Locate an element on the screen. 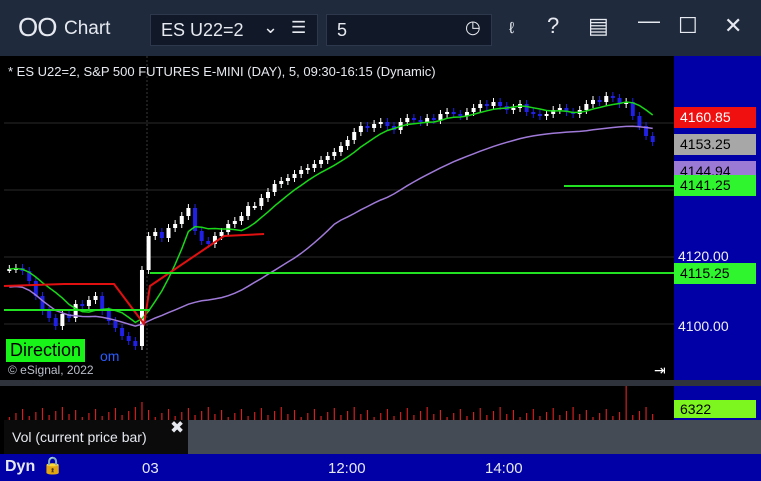  volume-tag: 6322 is located at coordinates (715, 409).